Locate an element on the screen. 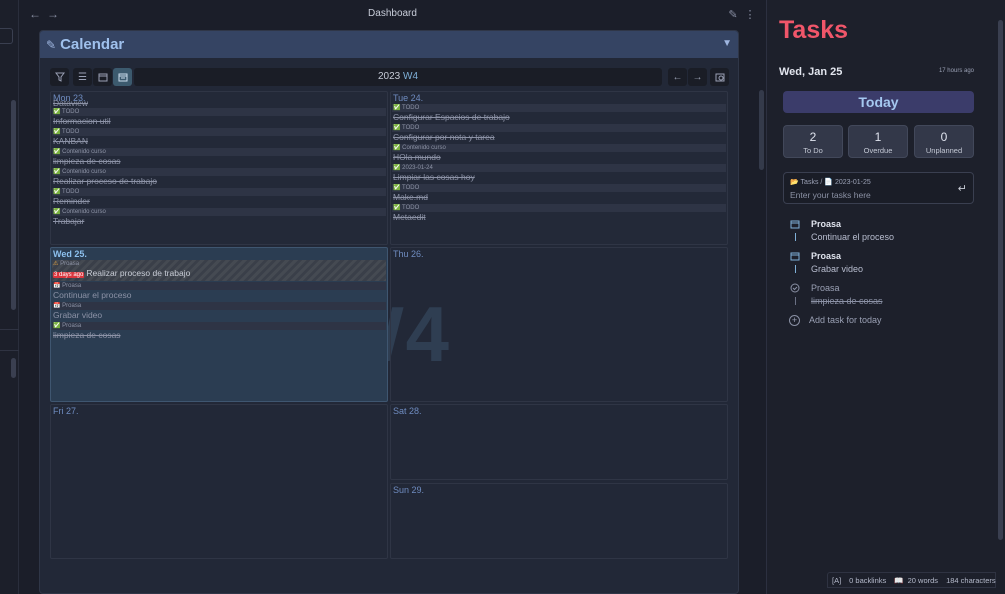 This screenshot has width=1005, height=594. task-item: ✅ TODO Metaedit is located at coordinates (559, 213).